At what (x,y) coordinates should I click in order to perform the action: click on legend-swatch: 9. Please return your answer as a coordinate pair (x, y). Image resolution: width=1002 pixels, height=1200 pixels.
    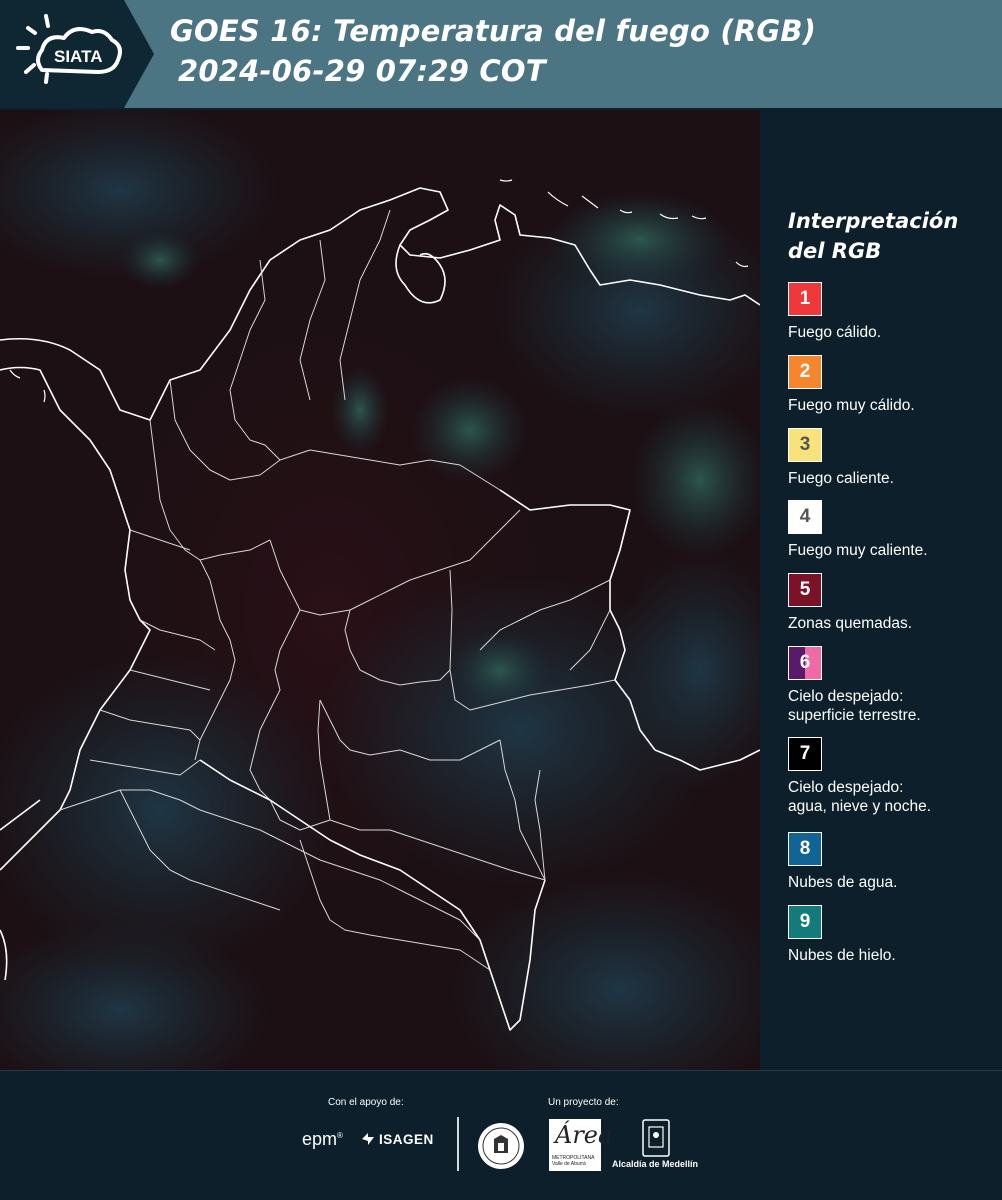
    Looking at the image, I should click on (805, 922).